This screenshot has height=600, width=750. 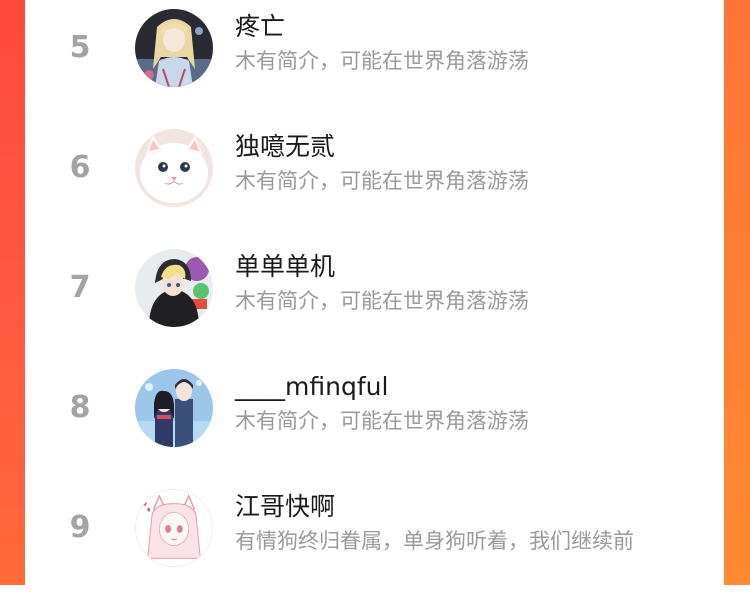 I want to click on anime-boy-hoodie-avatar-icon, so click(x=174, y=288).